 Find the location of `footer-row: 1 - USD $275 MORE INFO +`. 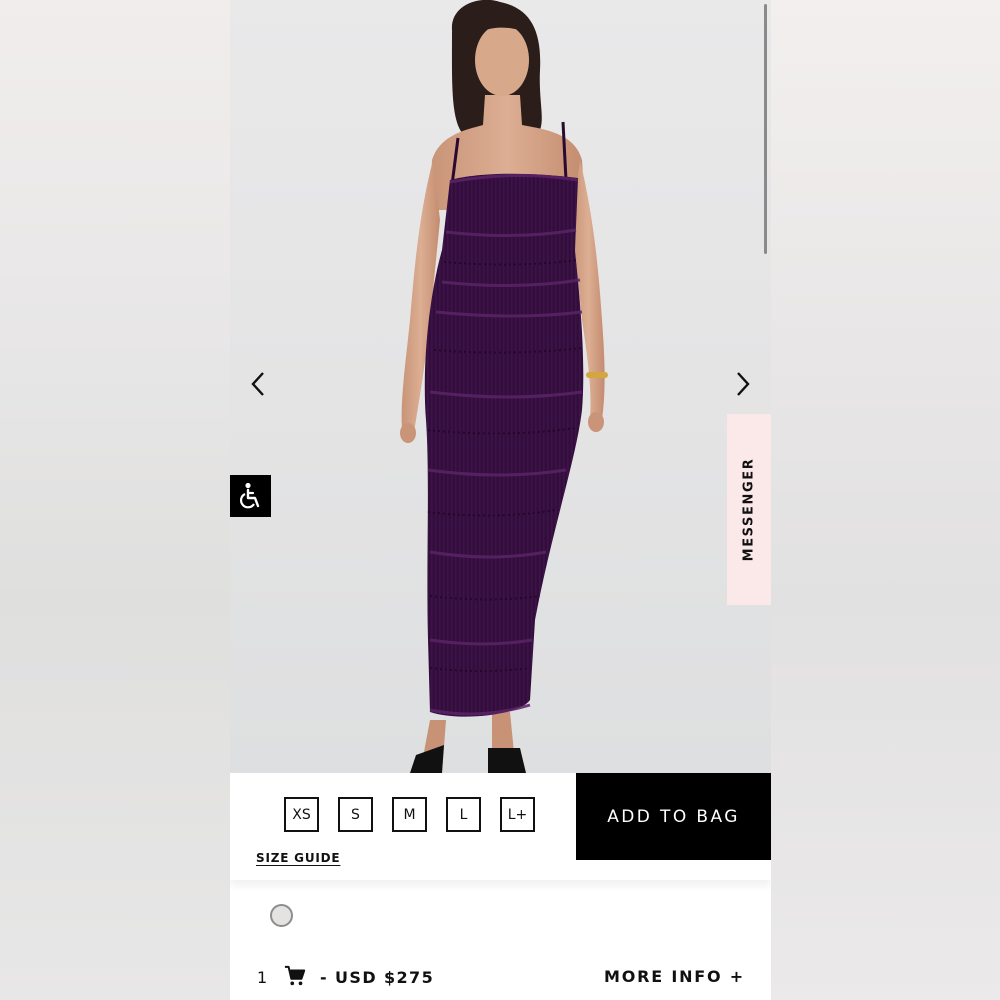

footer-row: 1 - USD $275 MORE INFO + is located at coordinates (500, 978).